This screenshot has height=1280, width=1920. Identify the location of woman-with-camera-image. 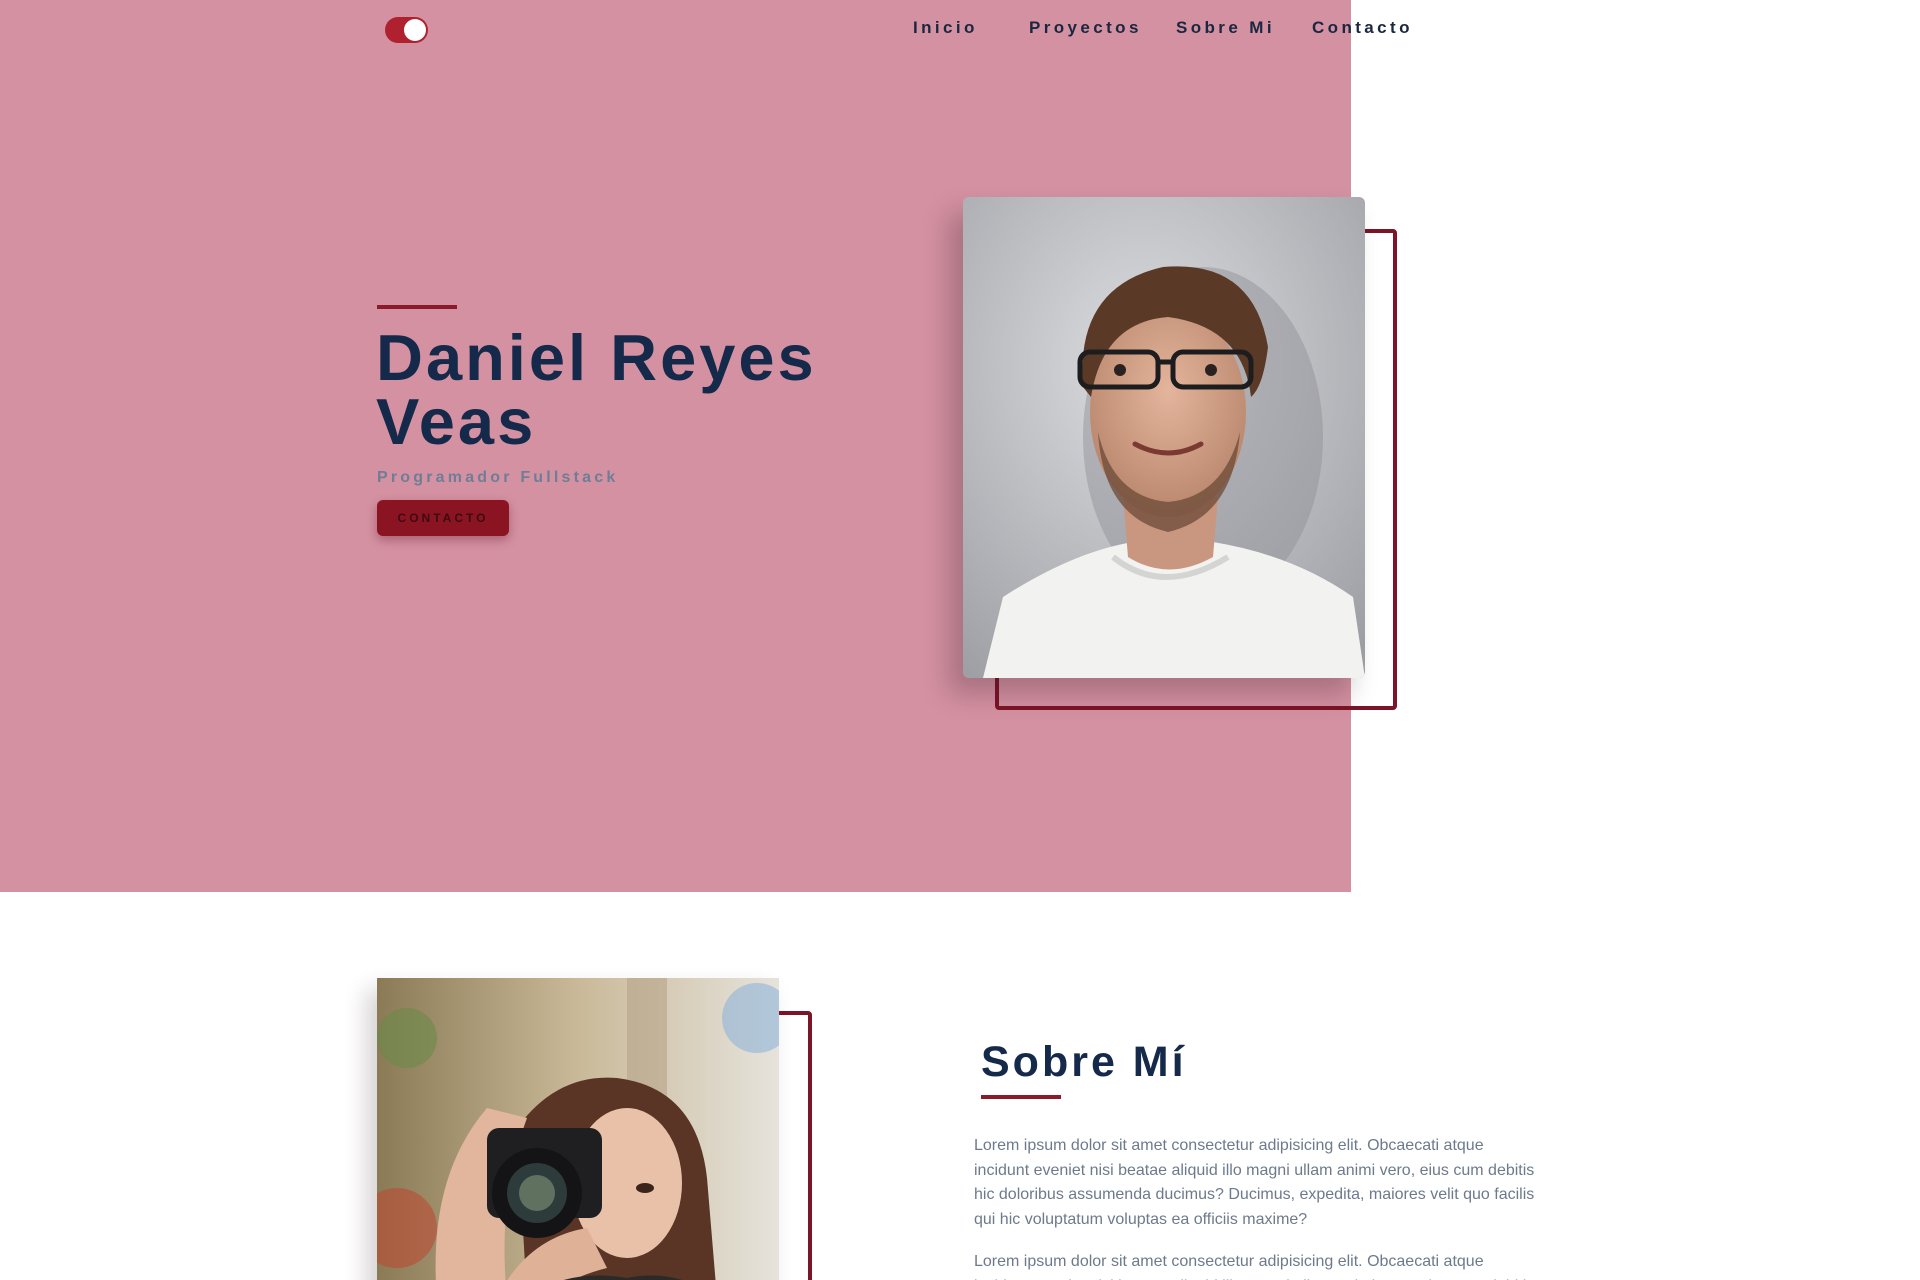
(578, 1129).